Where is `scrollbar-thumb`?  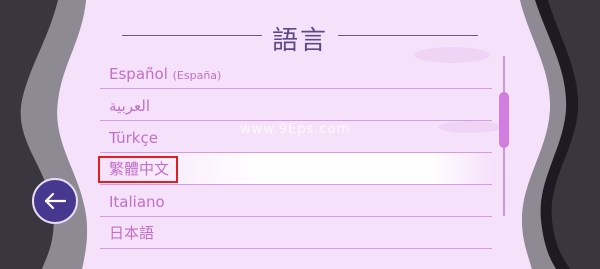 scrollbar-thumb is located at coordinates (504, 120).